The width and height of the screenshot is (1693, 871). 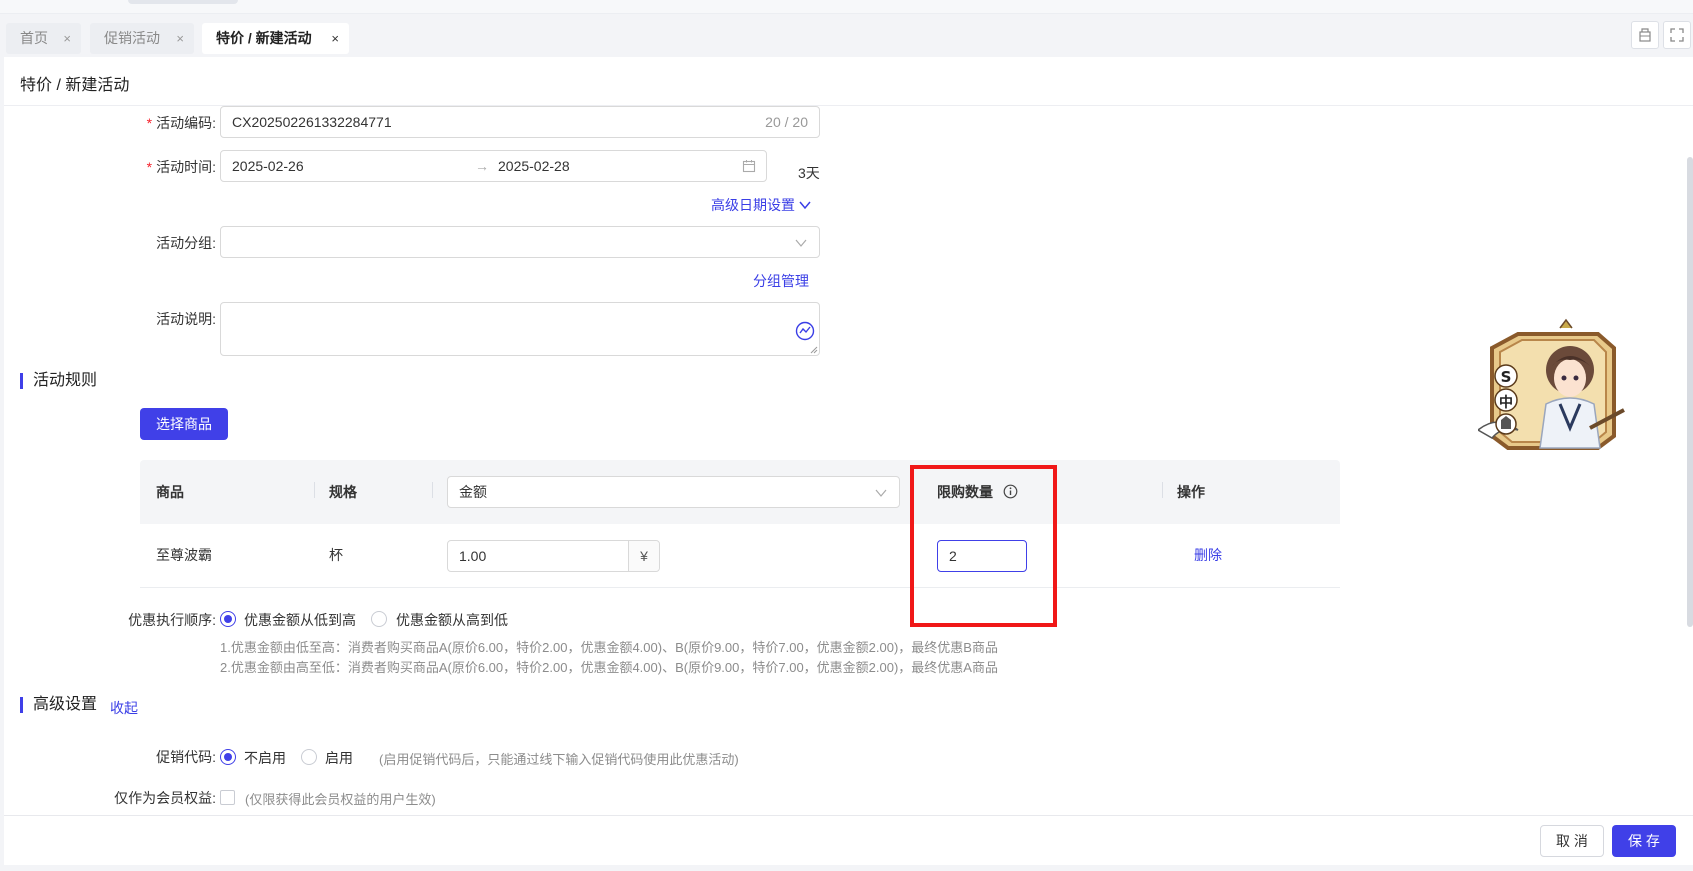 What do you see at coordinates (132, 38) in the screenshot?
I see `tab-label: 促销活动` at bounding box center [132, 38].